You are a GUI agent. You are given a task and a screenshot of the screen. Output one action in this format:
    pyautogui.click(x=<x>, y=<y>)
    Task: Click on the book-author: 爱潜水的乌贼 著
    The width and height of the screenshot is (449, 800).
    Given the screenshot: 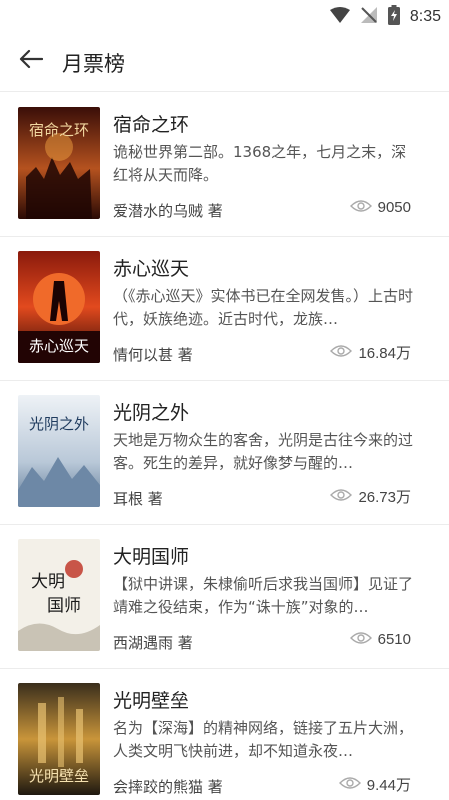 What is the action you would take?
    pyautogui.click(x=168, y=211)
    